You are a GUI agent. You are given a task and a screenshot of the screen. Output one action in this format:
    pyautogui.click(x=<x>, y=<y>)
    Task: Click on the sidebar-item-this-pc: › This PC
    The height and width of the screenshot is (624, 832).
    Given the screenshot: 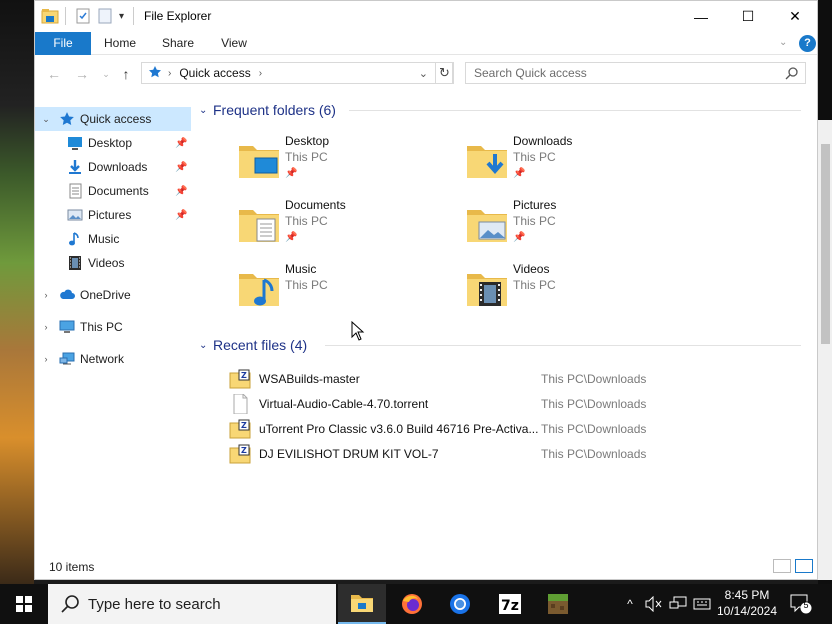 What is the action you would take?
    pyautogui.click(x=113, y=327)
    